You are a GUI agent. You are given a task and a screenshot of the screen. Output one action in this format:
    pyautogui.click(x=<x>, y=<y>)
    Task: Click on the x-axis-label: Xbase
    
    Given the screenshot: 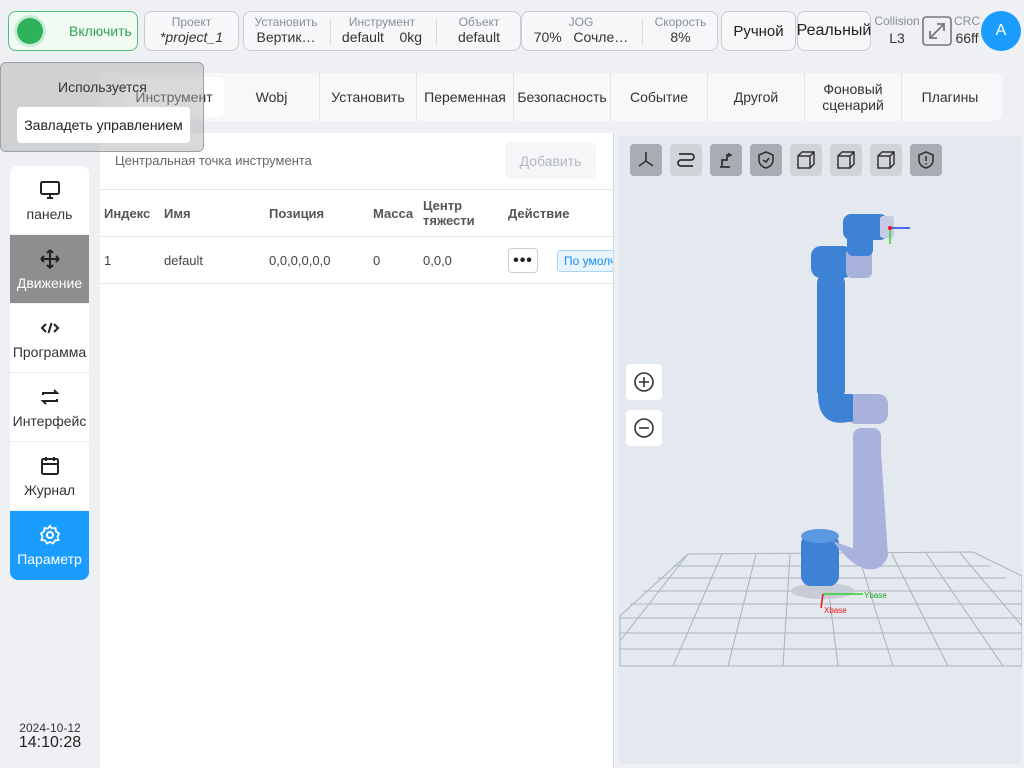 What is the action you would take?
    pyautogui.click(x=835, y=610)
    